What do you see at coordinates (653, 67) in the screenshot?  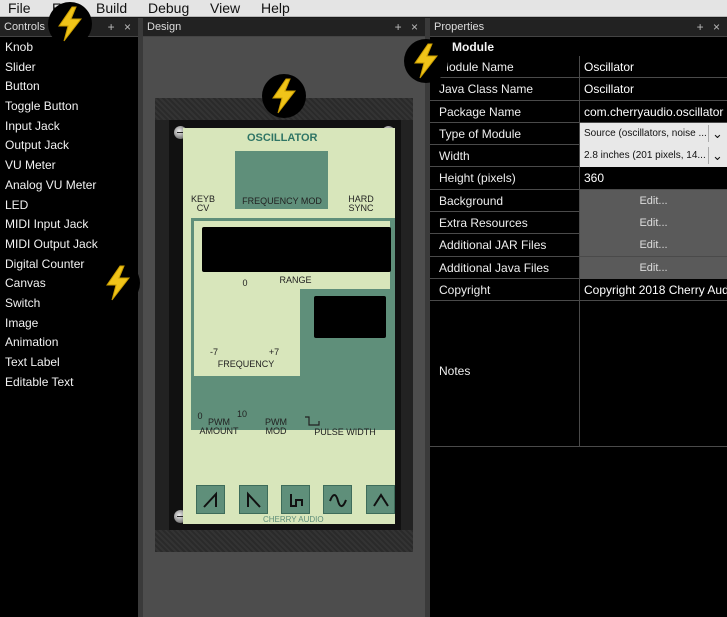 I see `module-name-field: Oscillator` at bounding box center [653, 67].